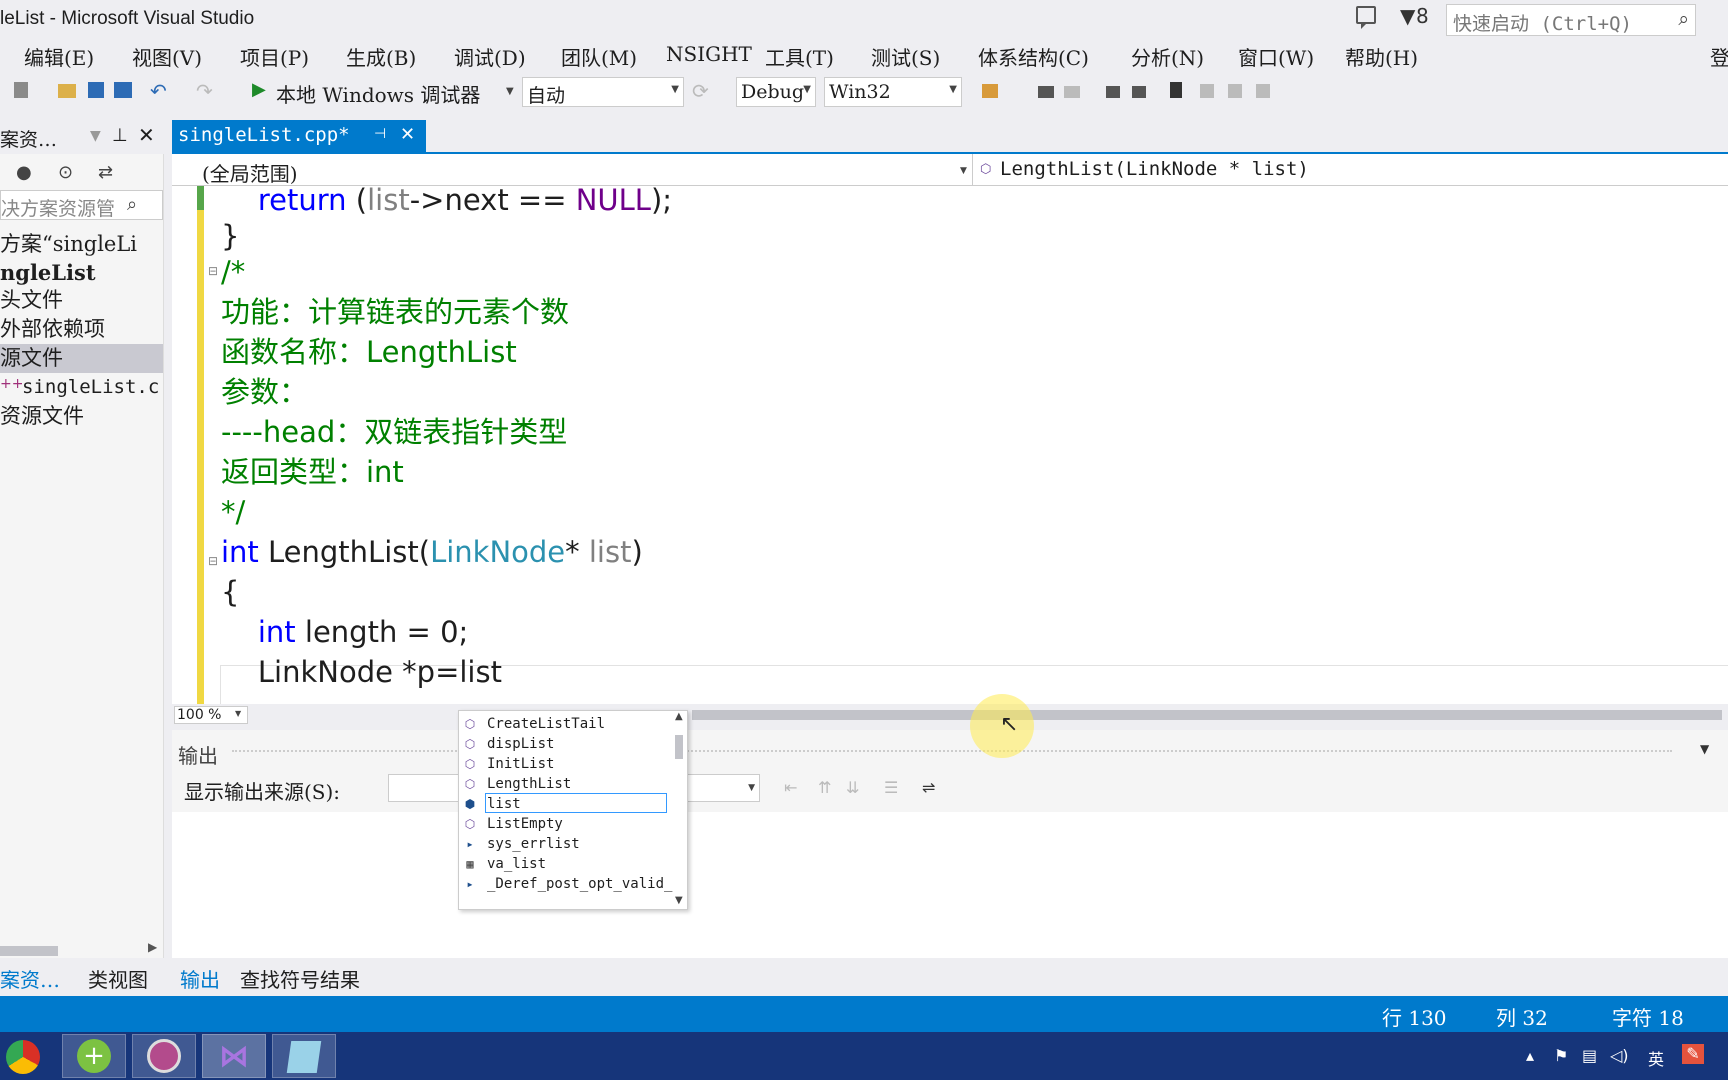  I want to click on intellisense-scrollbar: ▲ ▼, so click(680, 810).